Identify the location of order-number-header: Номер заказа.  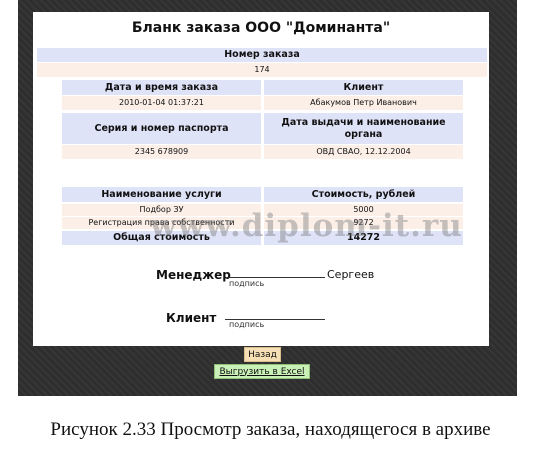
(262, 55).